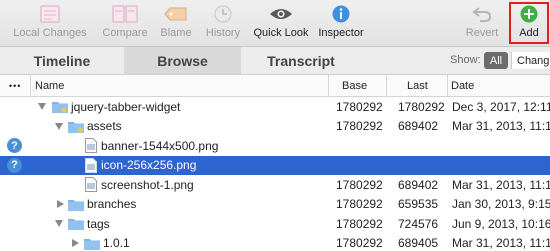 The height and width of the screenshot is (251, 550). What do you see at coordinates (223, 33) in the screenshot?
I see `history-label: History` at bounding box center [223, 33].